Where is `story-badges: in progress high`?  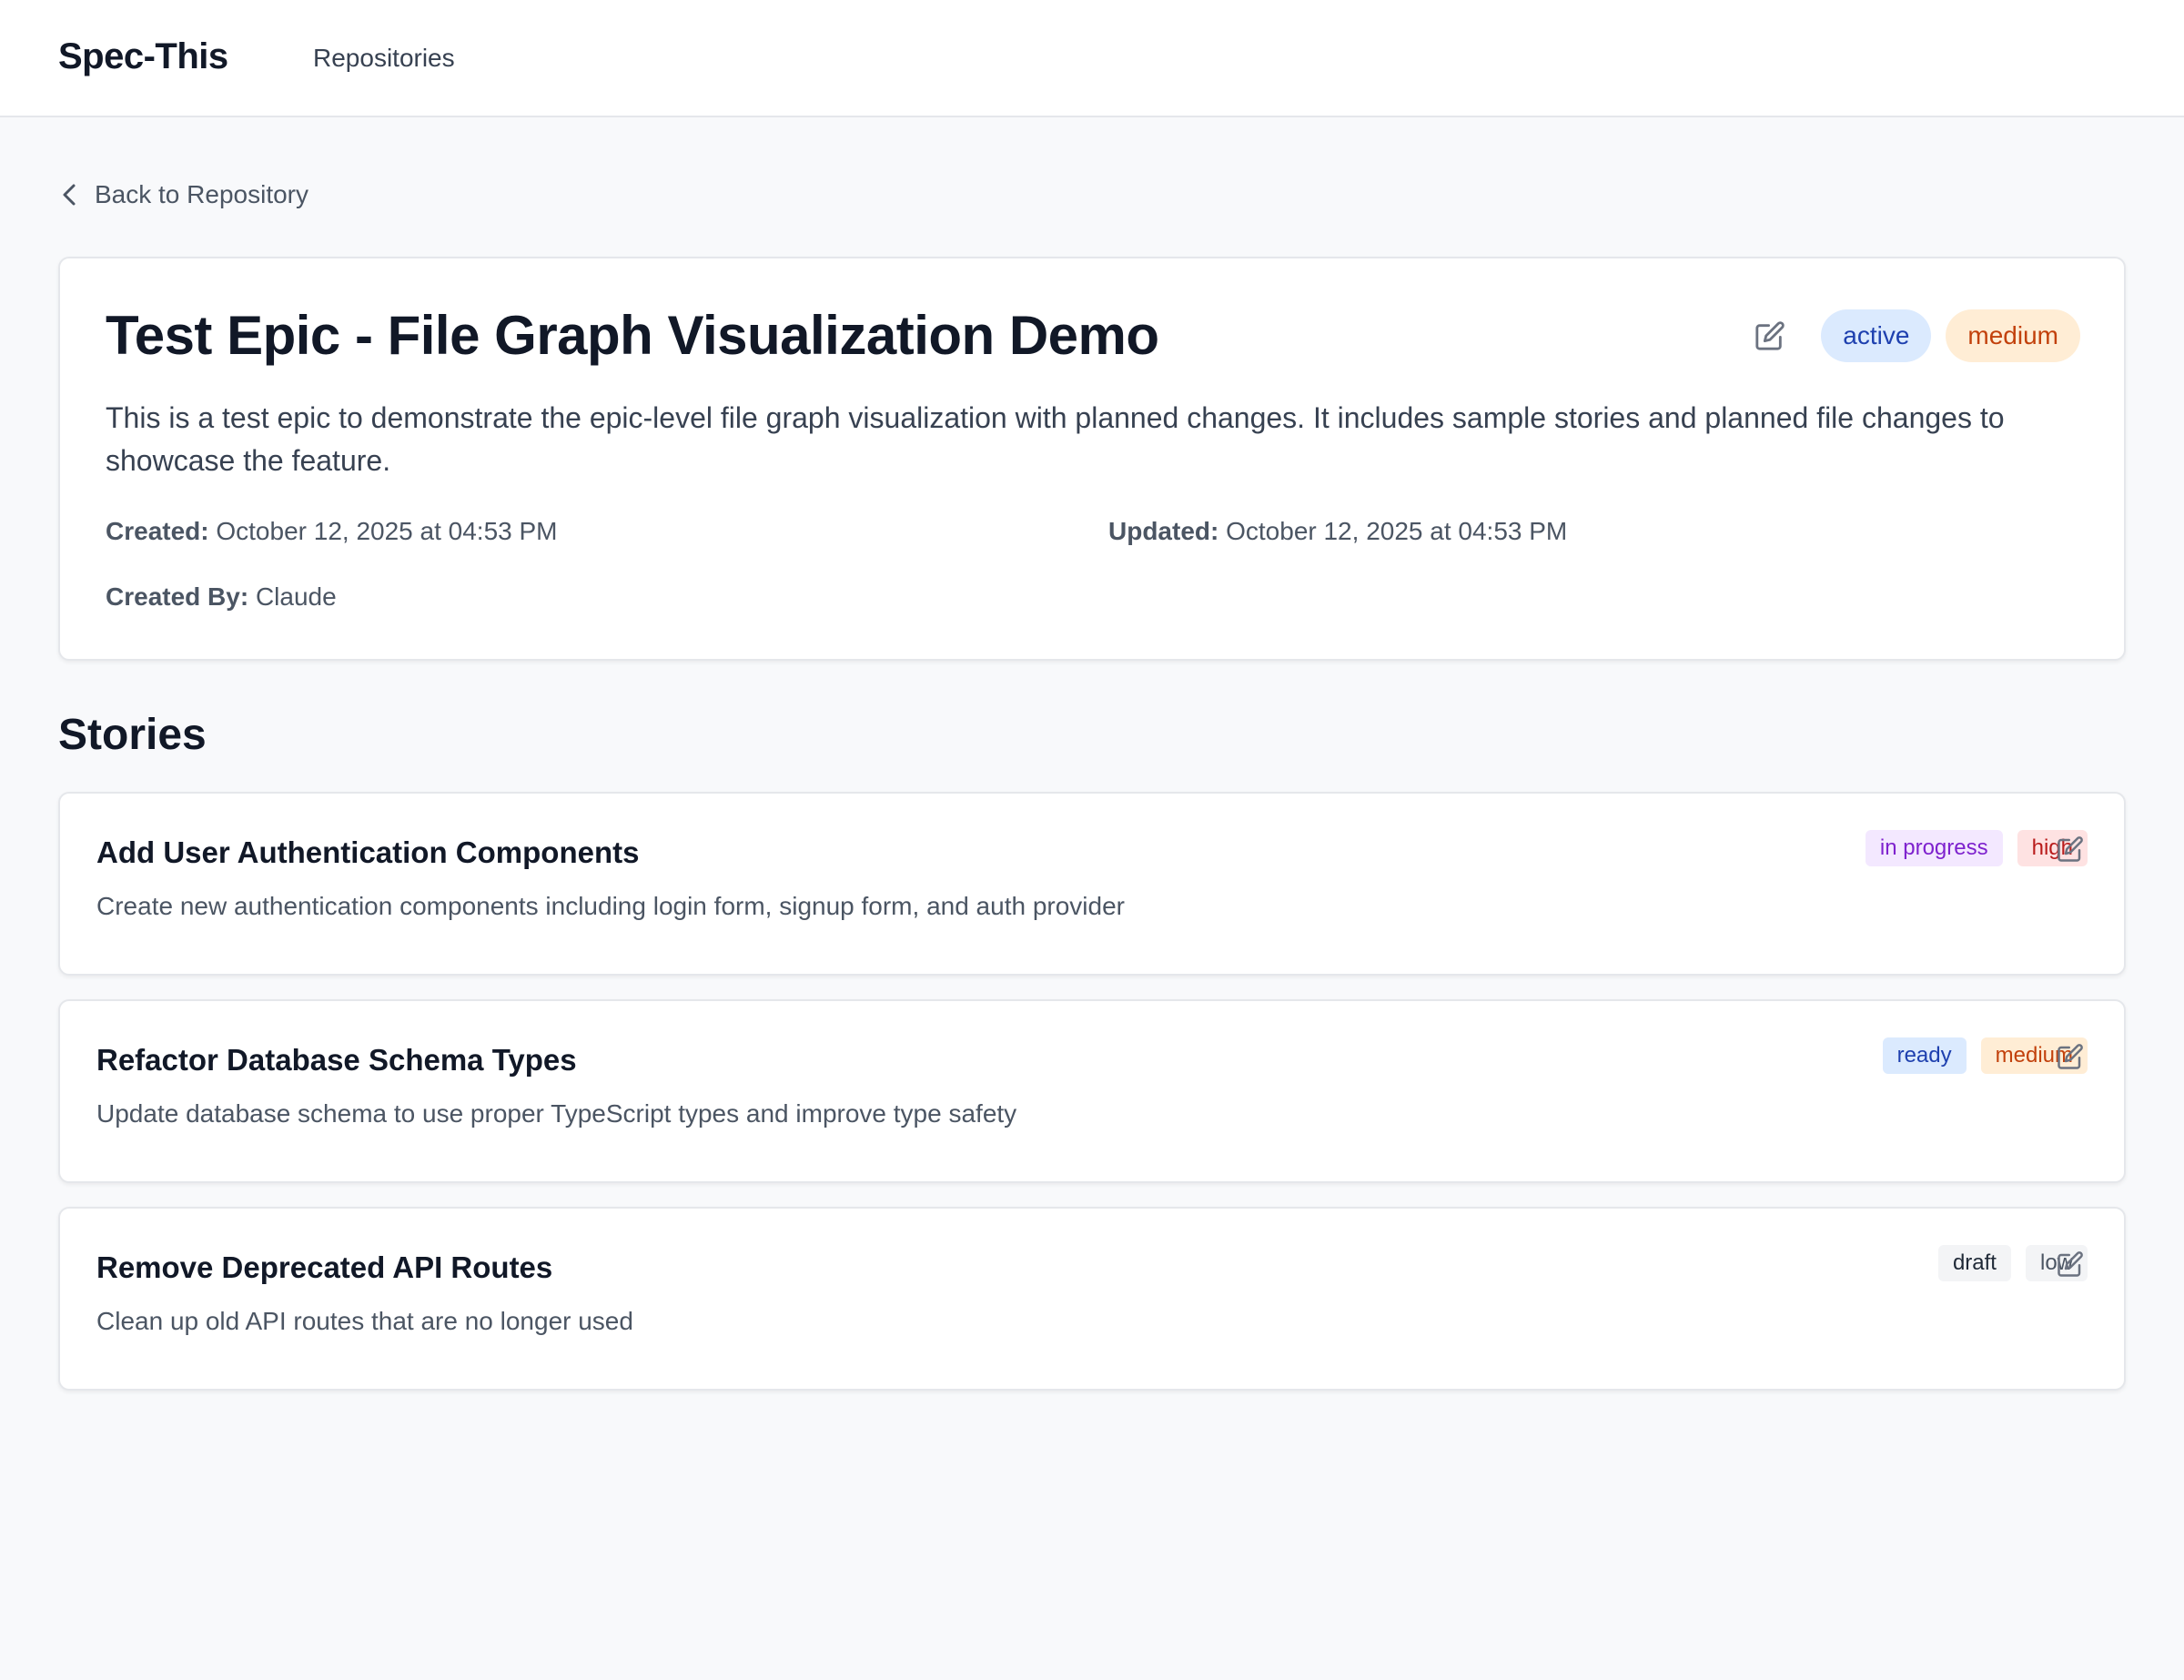
story-badges: in progress high is located at coordinates (1977, 848).